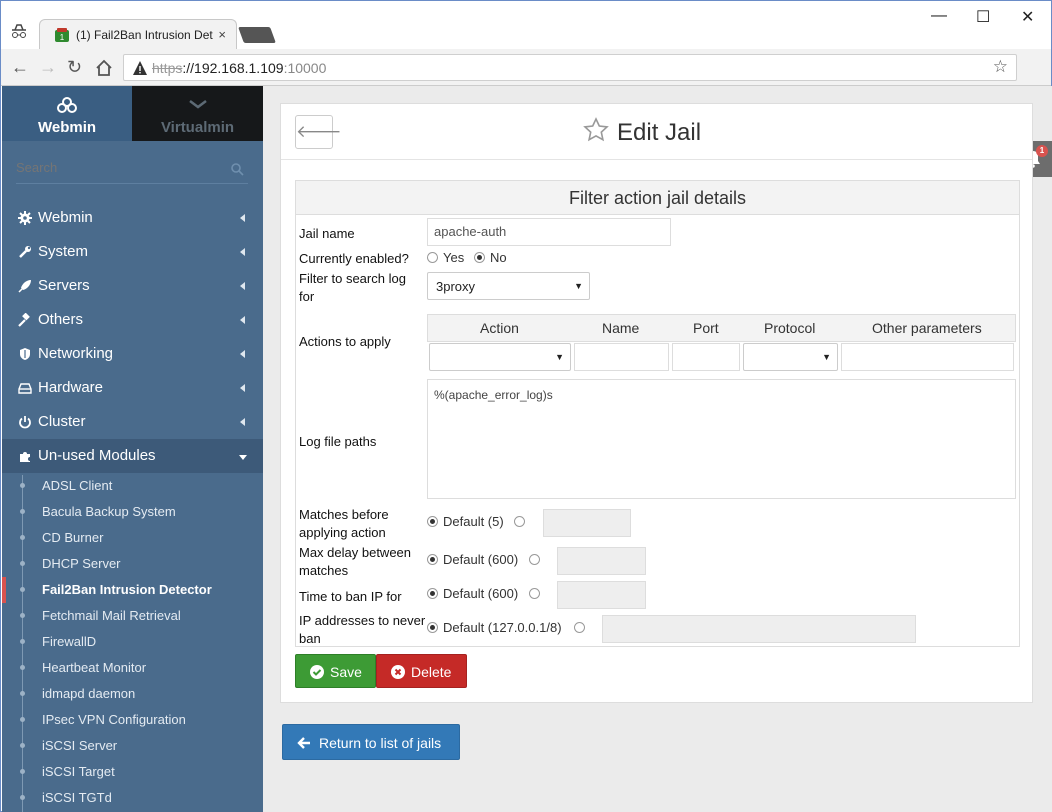  What do you see at coordinates (601, 595) in the screenshot?
I see `ban-time-field` at bounding box center [601, 595].